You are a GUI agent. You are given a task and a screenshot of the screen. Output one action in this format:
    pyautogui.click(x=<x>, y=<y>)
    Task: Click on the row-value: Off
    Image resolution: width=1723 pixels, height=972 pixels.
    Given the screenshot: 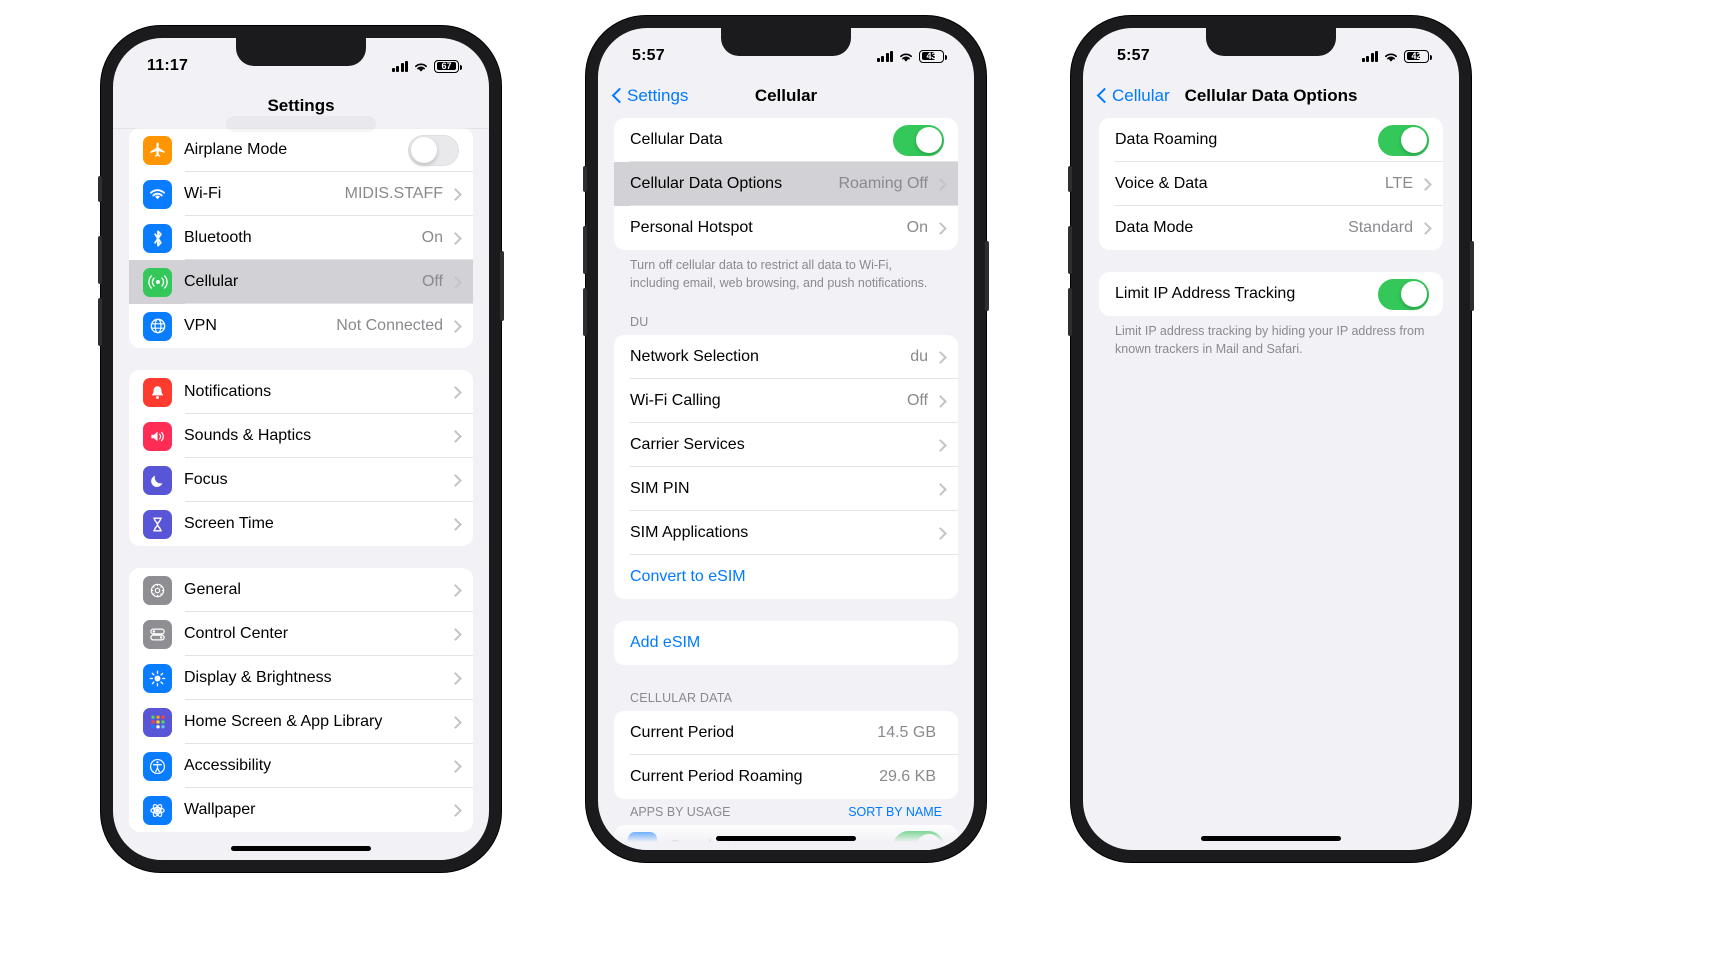 What is the action you would take?
    pyautogui.click(x=917, y=400)
    